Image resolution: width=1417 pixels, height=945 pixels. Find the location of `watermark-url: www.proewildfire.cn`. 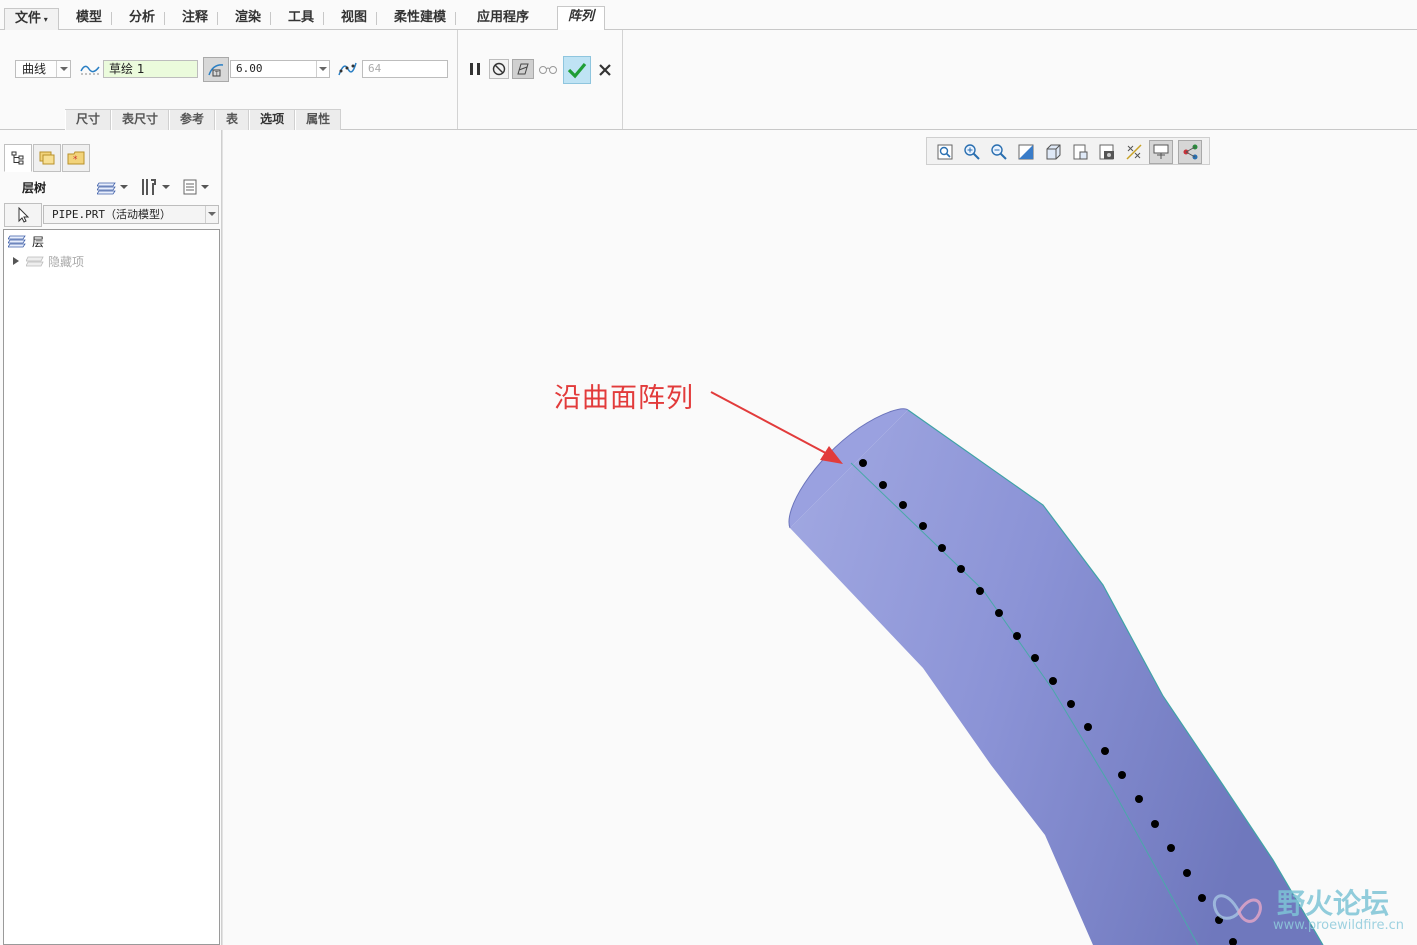

watermark-url: www.proewildfire.cn is located at coordinates (1338, 925).